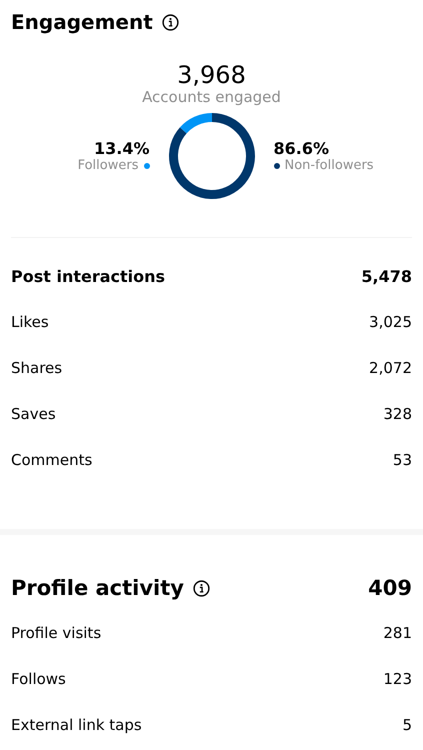 The width and height of the screenshot is (423, 750). Describe the element at coordinates (38, 679) in the screenshot. I see `metric-label: Follows` at that location.